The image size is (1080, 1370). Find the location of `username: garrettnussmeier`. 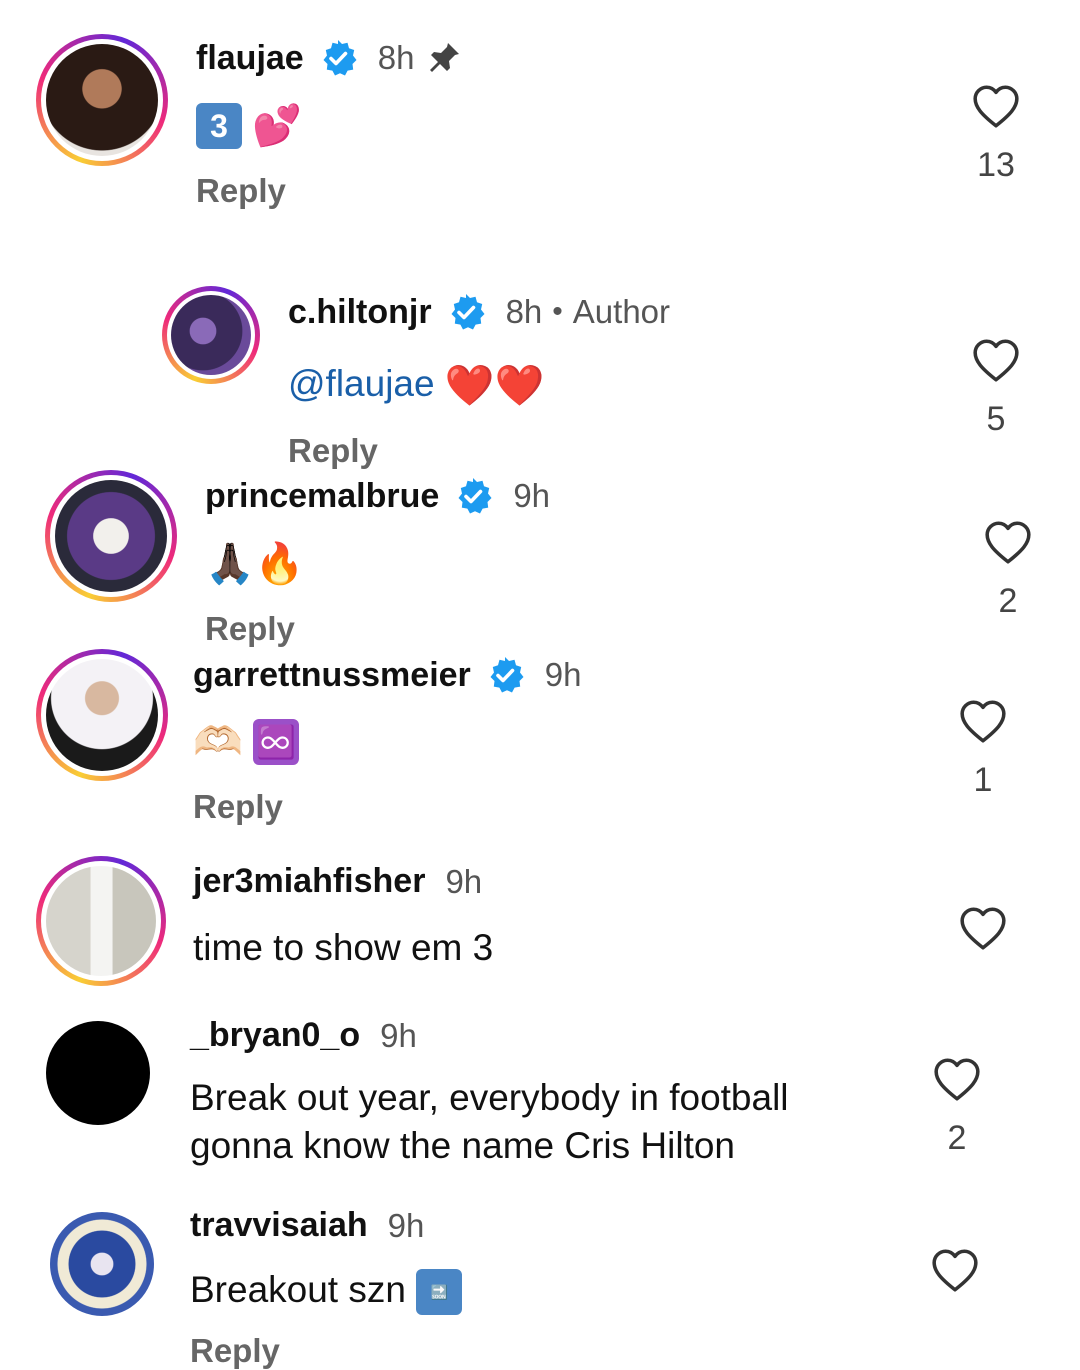

username: garrettnussmeier is located at coordinates (332, 675).